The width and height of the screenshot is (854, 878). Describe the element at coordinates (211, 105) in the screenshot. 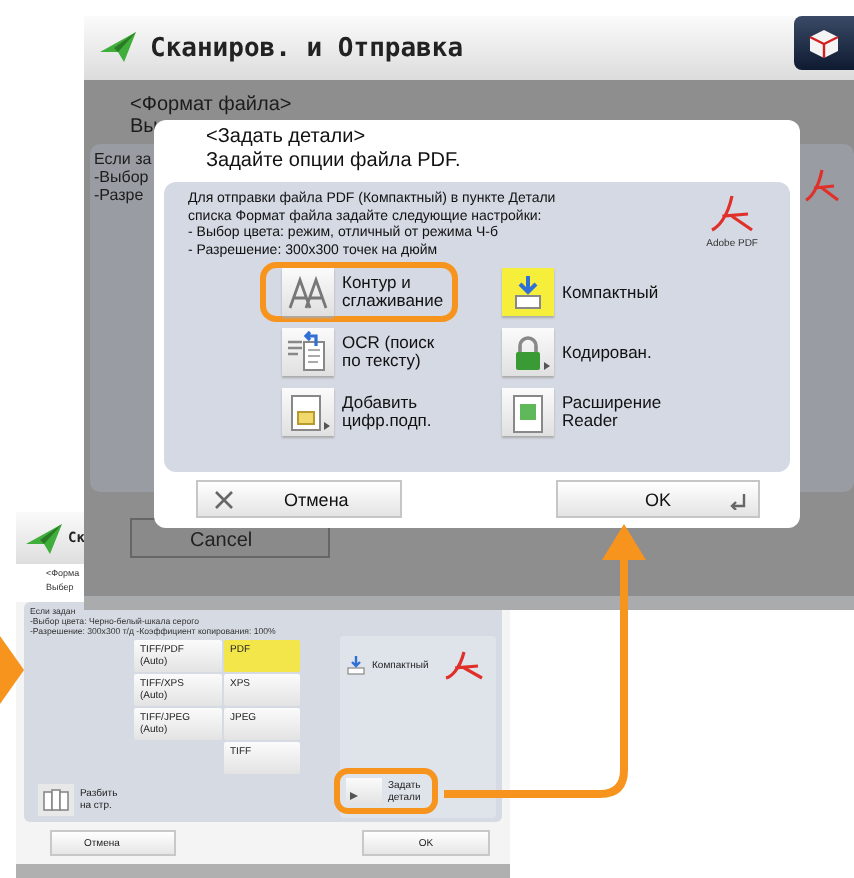

I see `background-text: <Формат файла>` at that location.